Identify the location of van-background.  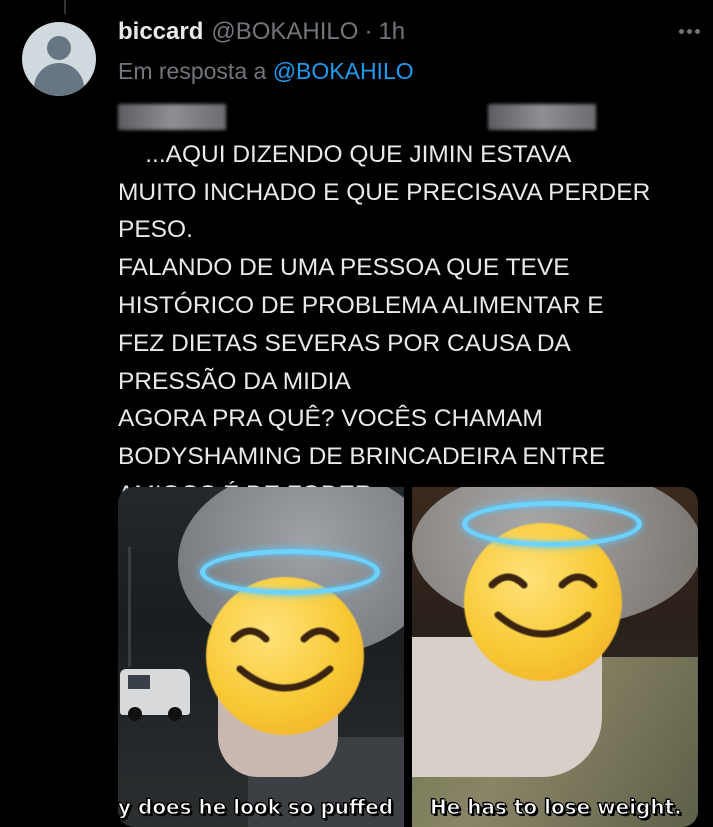
(155, 695).